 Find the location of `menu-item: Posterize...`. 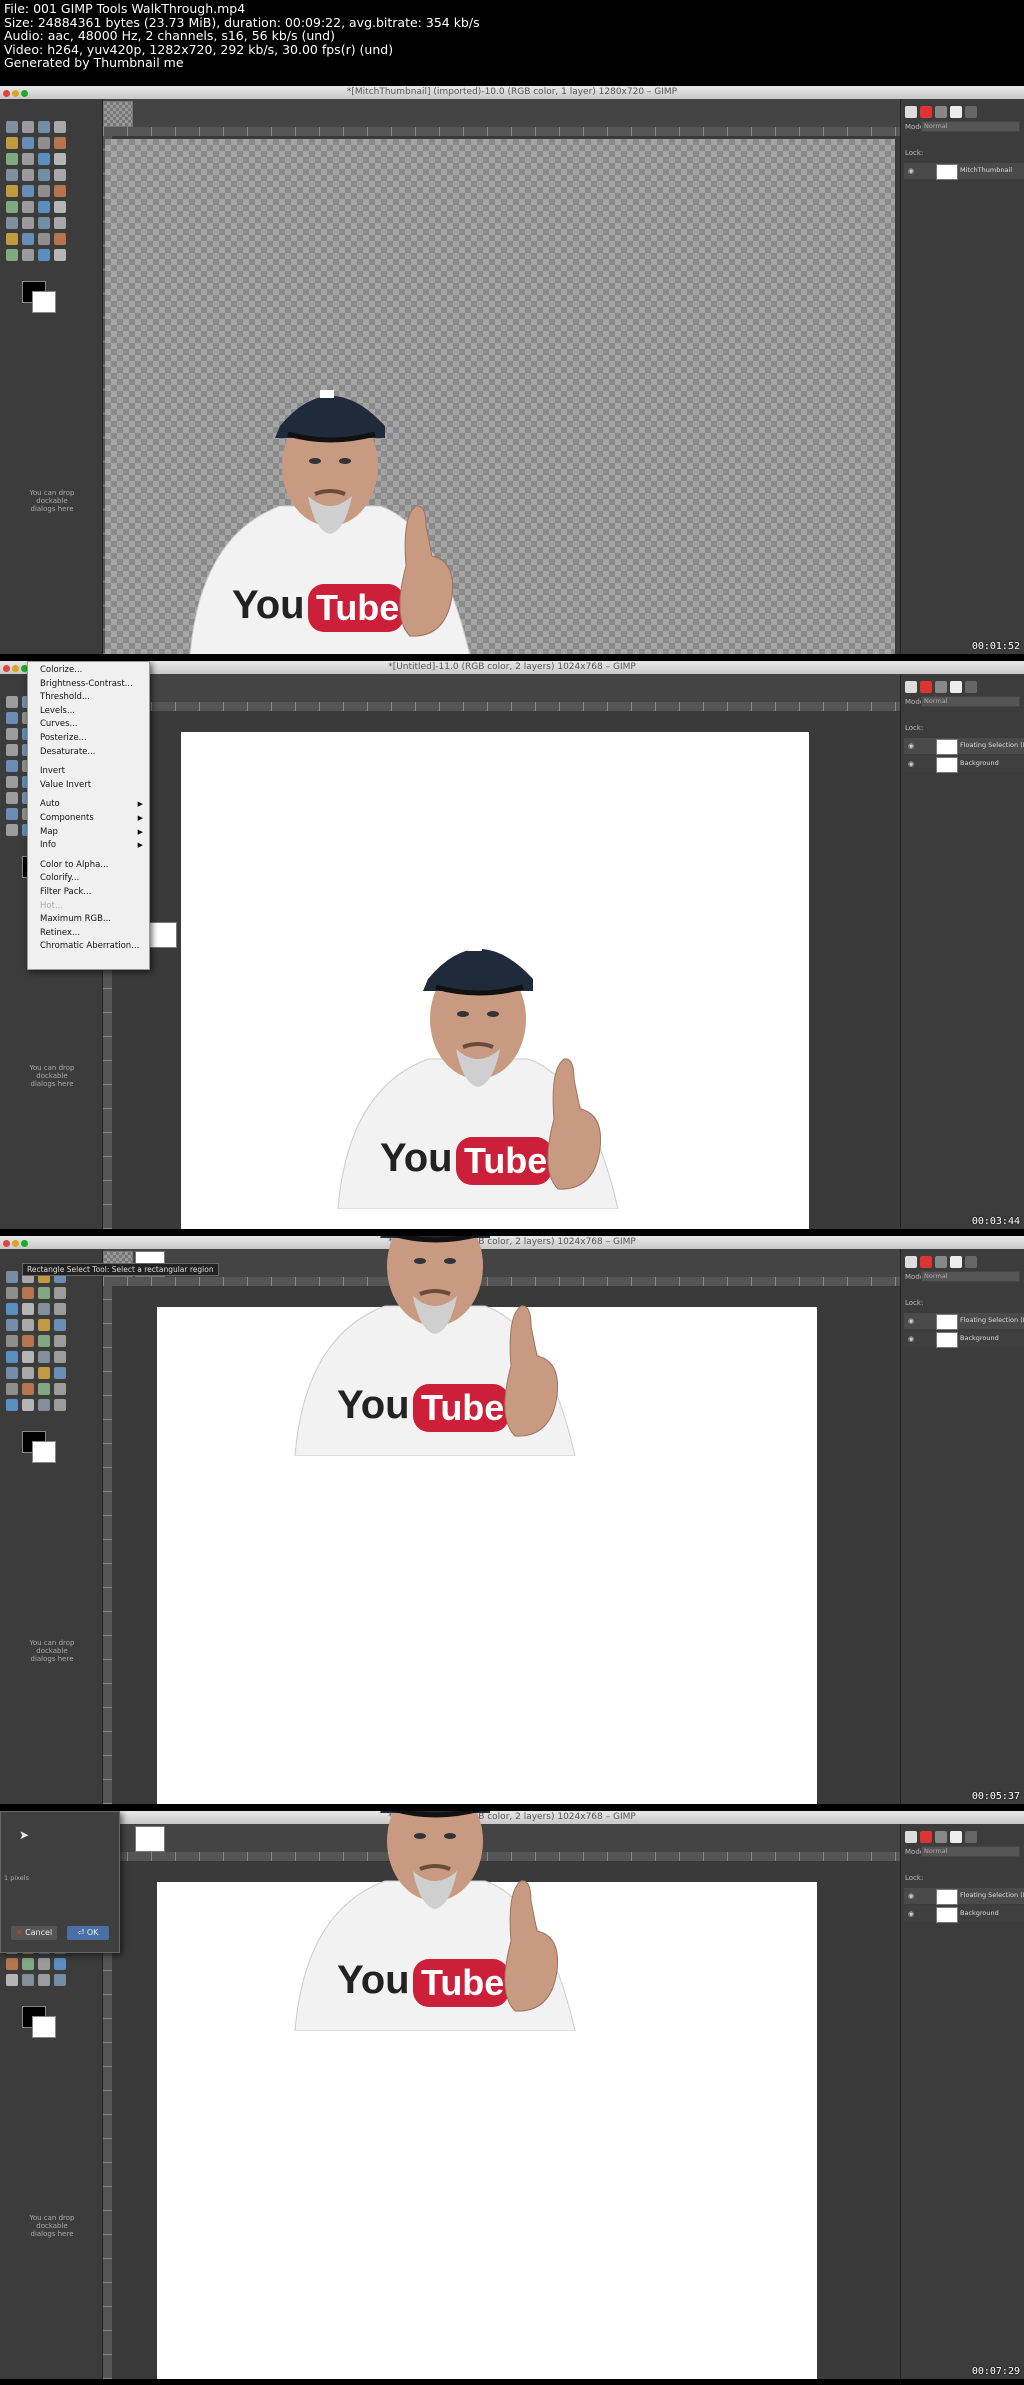

menu-item: Posterize... is located at coordinates (88, 739).